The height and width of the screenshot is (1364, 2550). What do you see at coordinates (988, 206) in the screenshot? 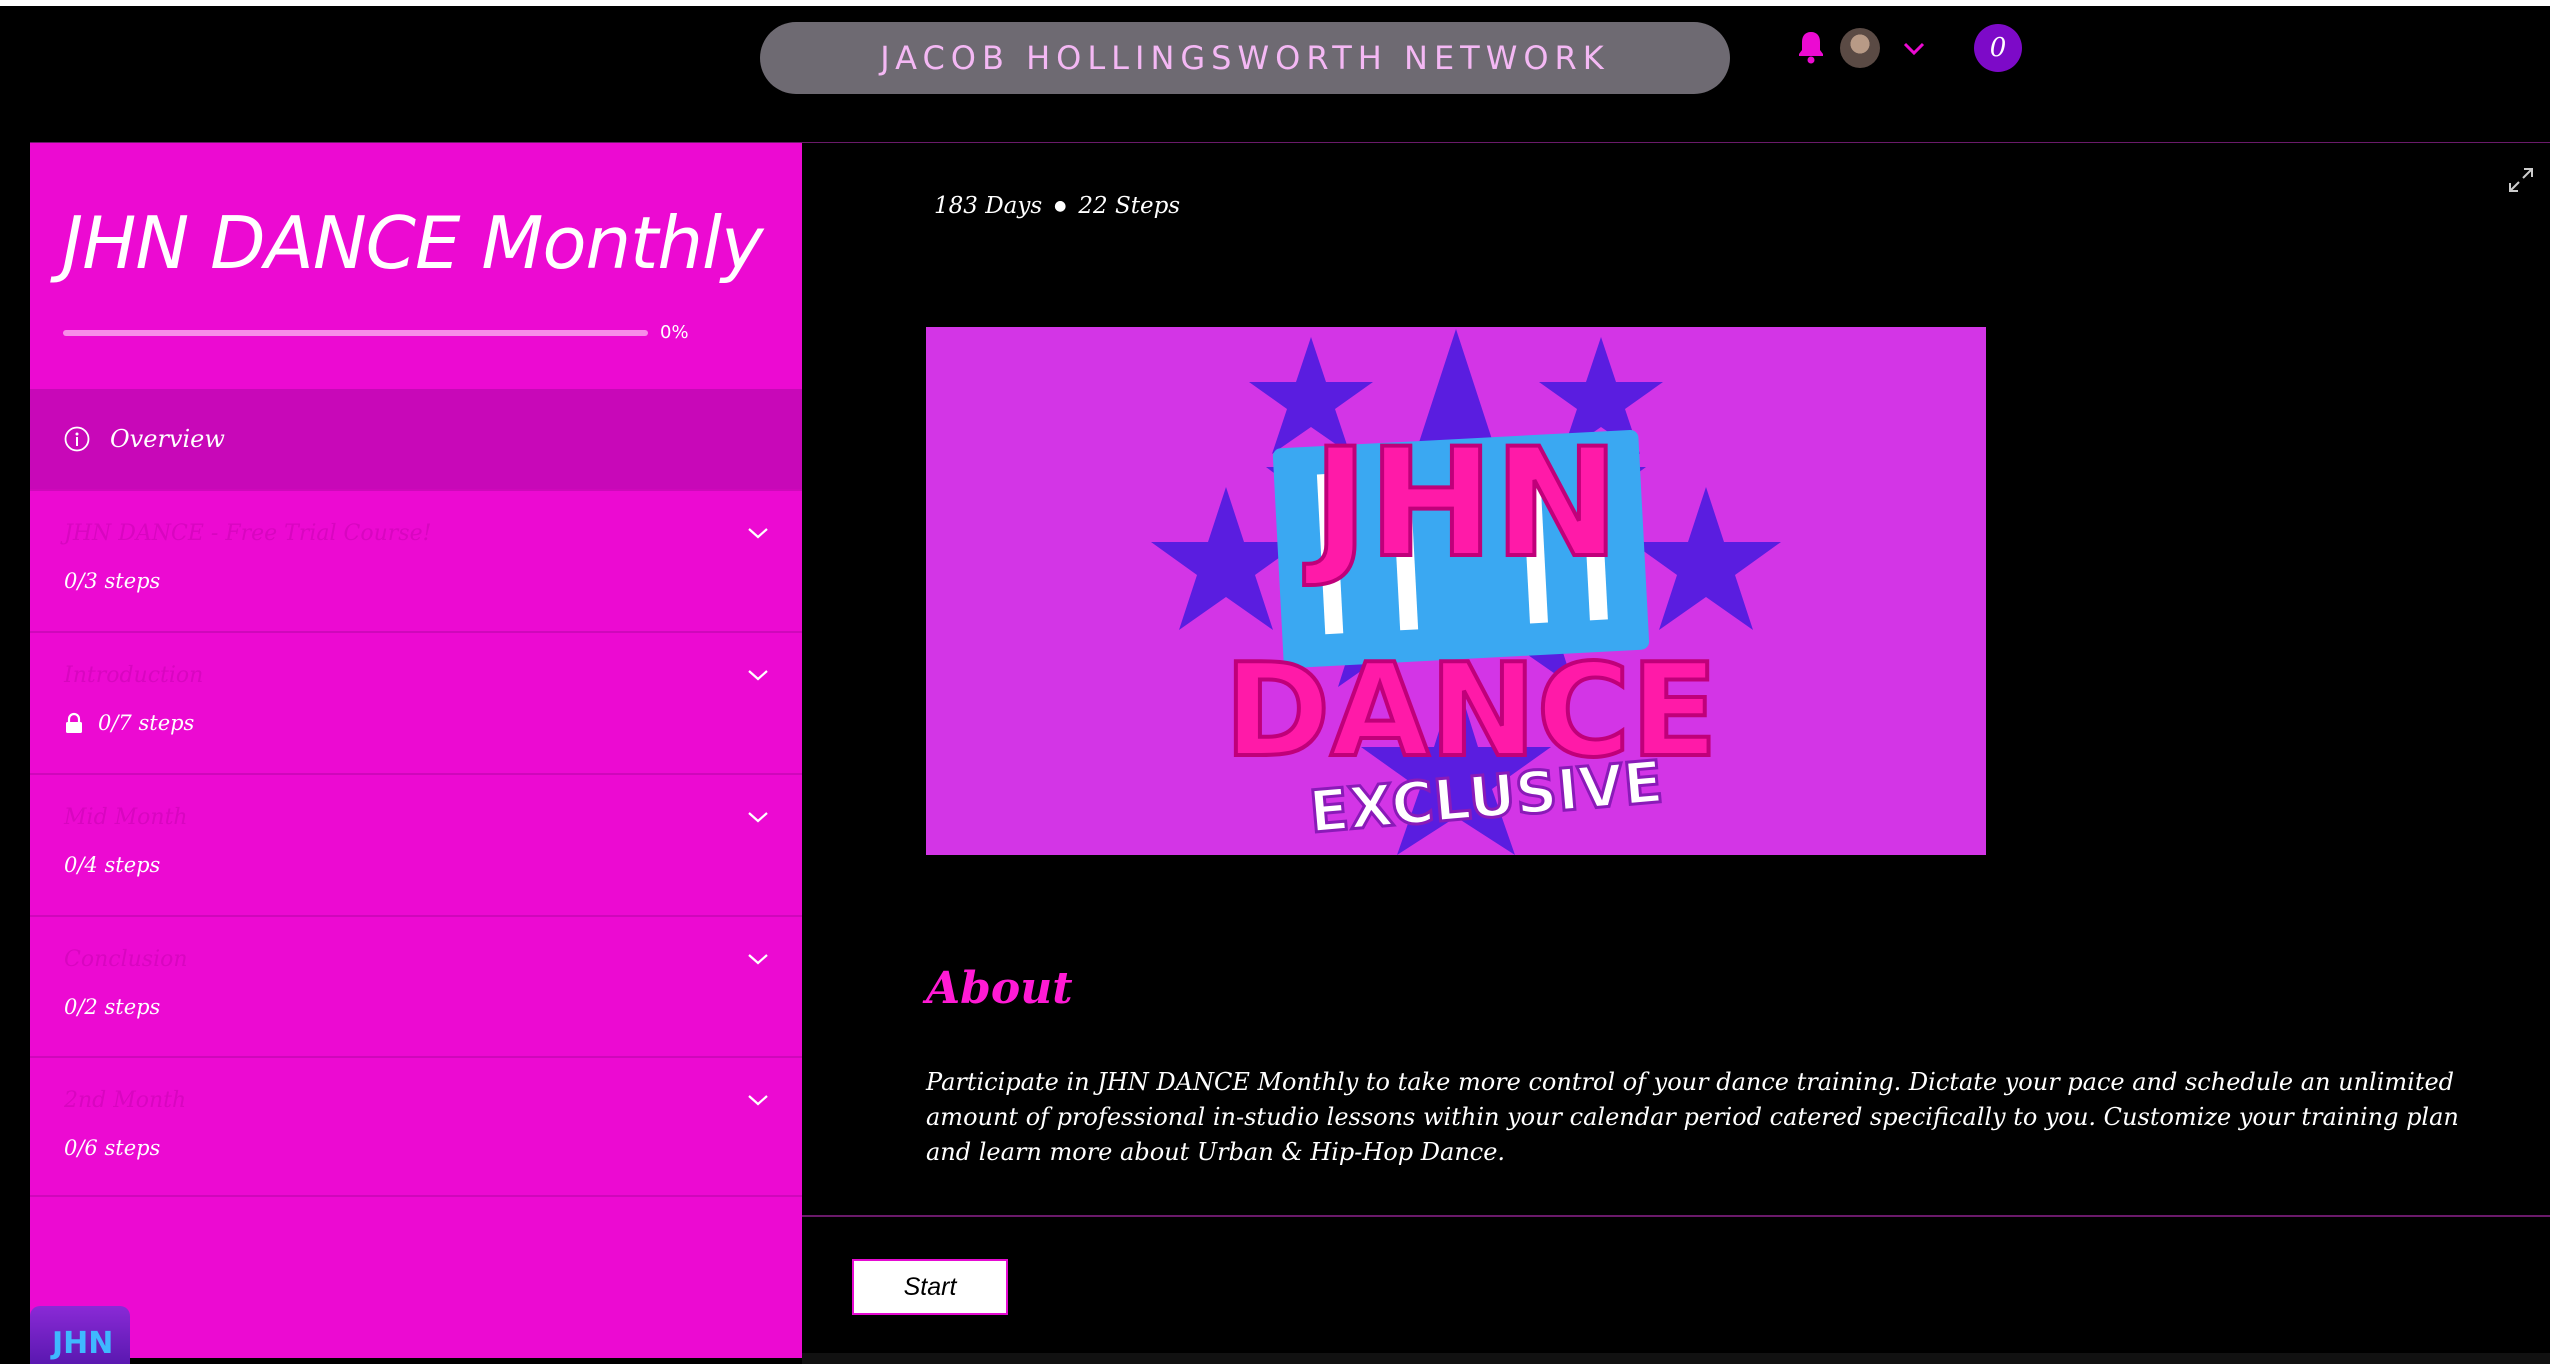
I see `program-duration: 183 Days` at bounding box center [988, 206].